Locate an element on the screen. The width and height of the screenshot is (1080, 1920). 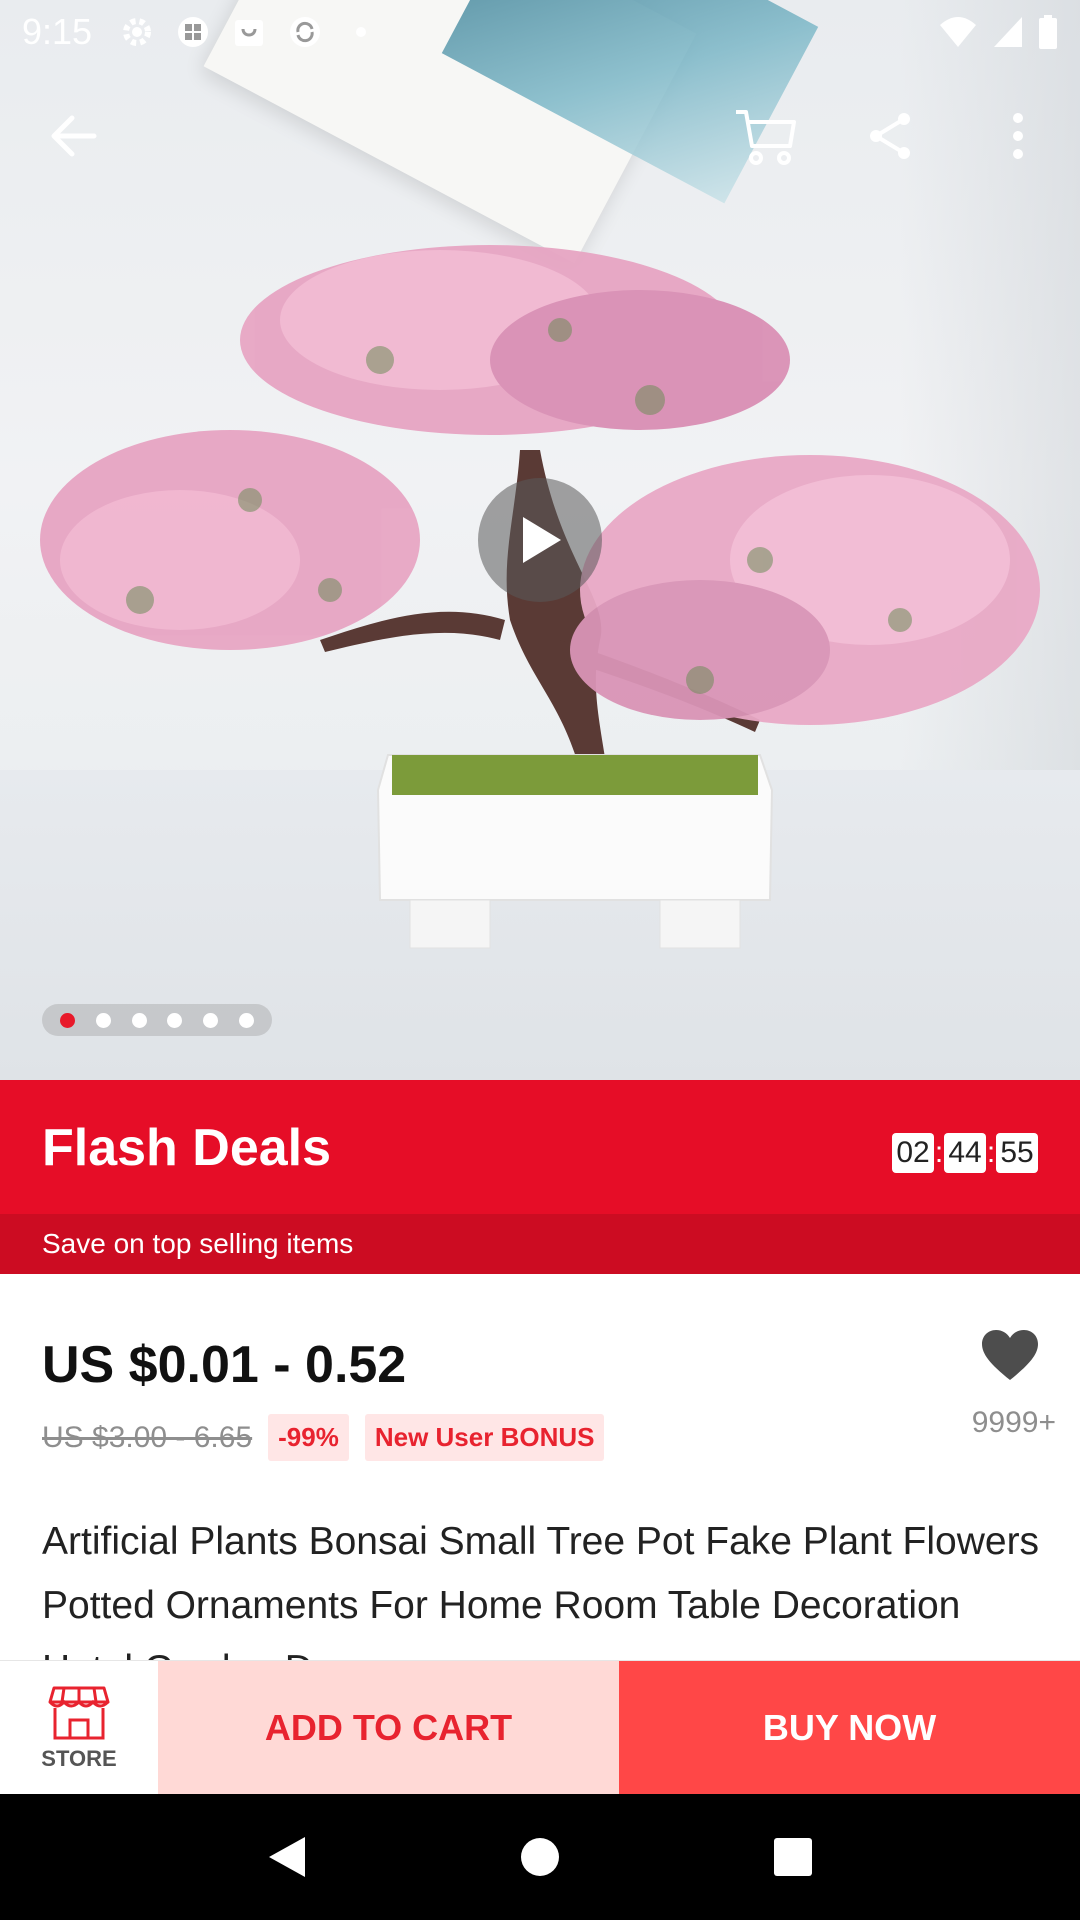
dot-icon is located at coordinates (361, 32).